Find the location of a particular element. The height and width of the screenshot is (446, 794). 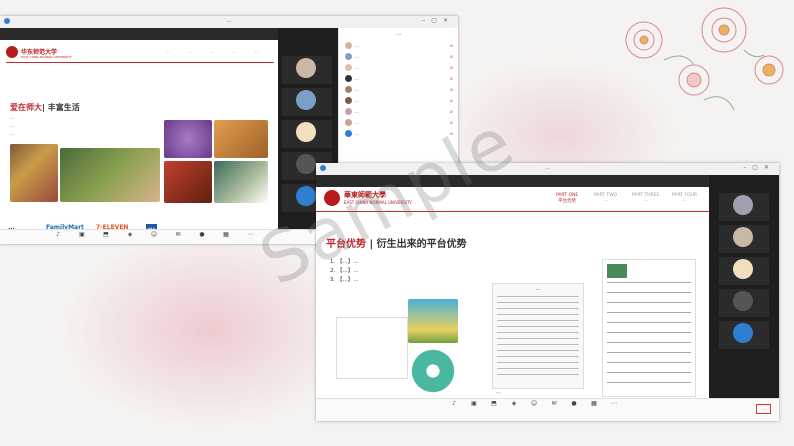

more-icon: ⋯ is located at coordinates (614, 403).